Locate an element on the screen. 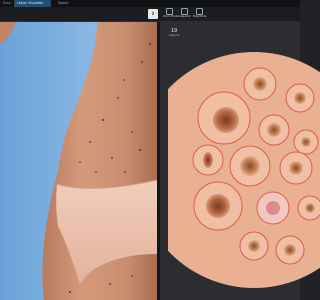 The width and height of the screenshot is (320, 300). snapshot-icon is located at coordinates (184, 11).